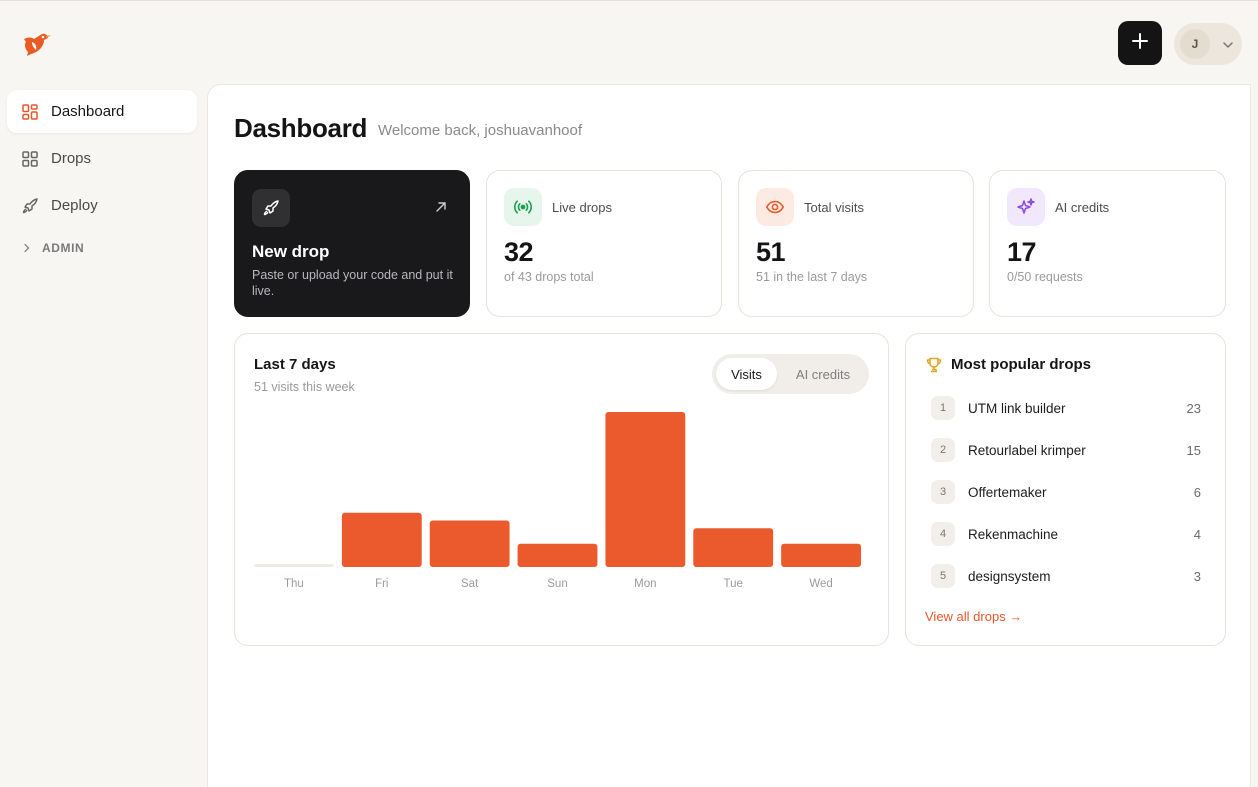 The height and width of the screenshot is (787, 1258). Describe the element at coordinates (943, 450) in the screenshot. I see `rank-badge: 2` at that location.